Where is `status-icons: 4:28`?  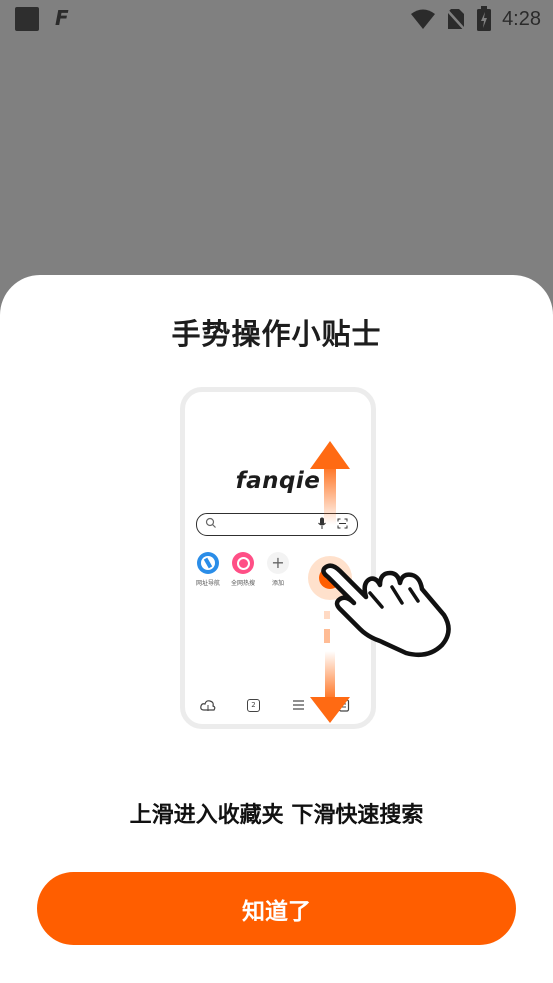 status-icons: 4:28 is located at coordinates (475, 19).